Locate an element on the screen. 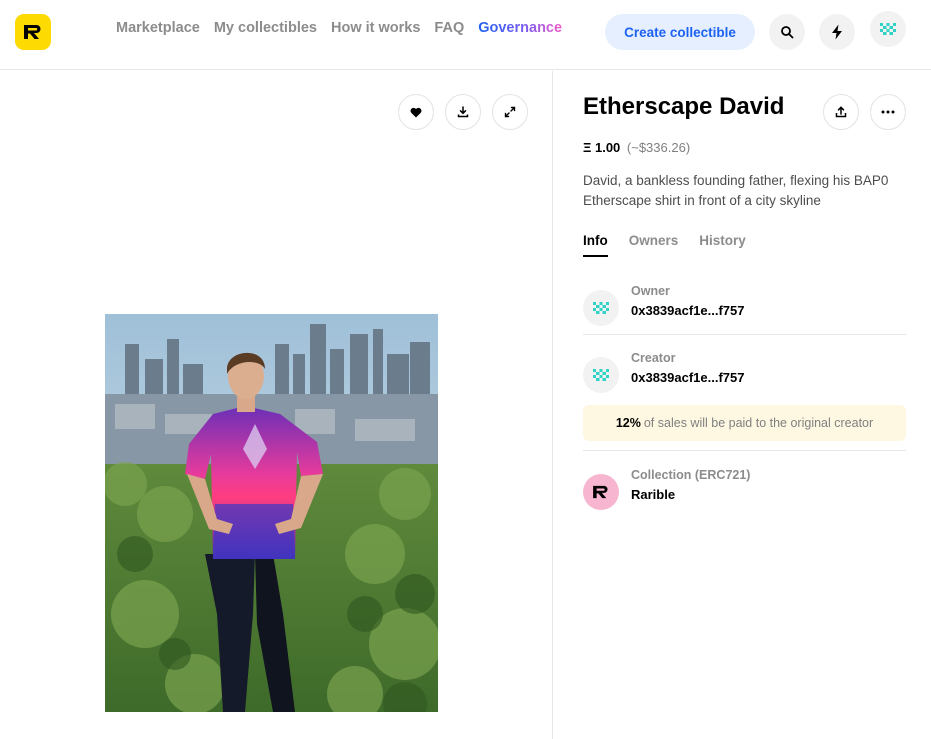 The image size is (931, 739). nav-faq: FAQ is located at coordinates (449, 28).